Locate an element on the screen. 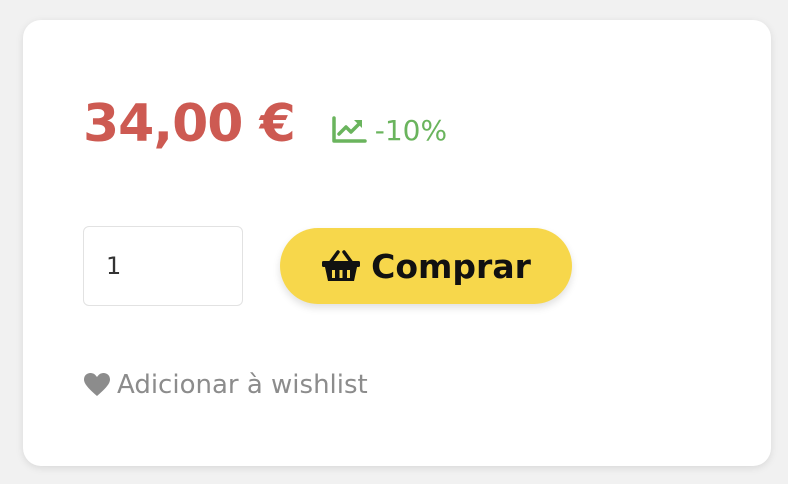 This screenshot has width=788, height=484. heart-icon is located at coordinates (97, 384).